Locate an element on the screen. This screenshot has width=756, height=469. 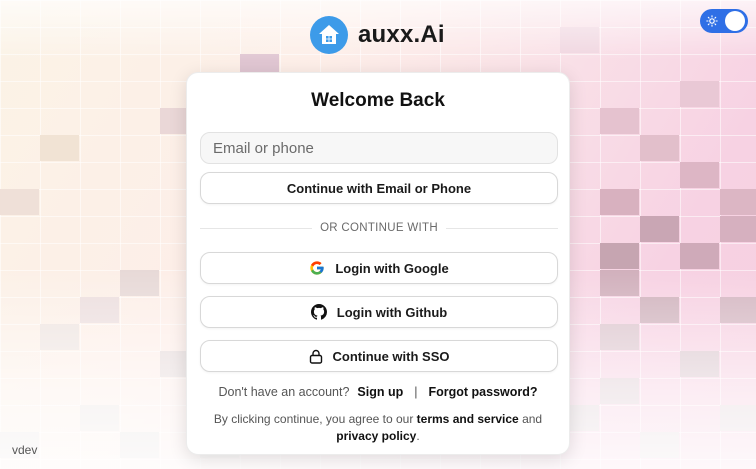
forgot-password-link: Forgot password? is located at coordinates (483, 392).